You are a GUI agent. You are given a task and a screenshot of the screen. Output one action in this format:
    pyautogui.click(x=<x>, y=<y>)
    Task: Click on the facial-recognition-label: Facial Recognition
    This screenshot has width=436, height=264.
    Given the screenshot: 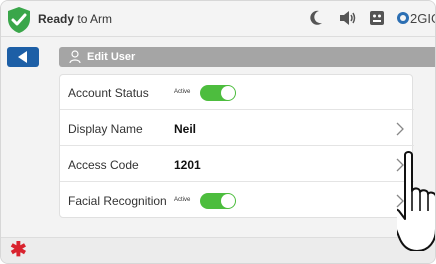 What is the action you would take?
    pyautogui.click(x=117, y=201)
    